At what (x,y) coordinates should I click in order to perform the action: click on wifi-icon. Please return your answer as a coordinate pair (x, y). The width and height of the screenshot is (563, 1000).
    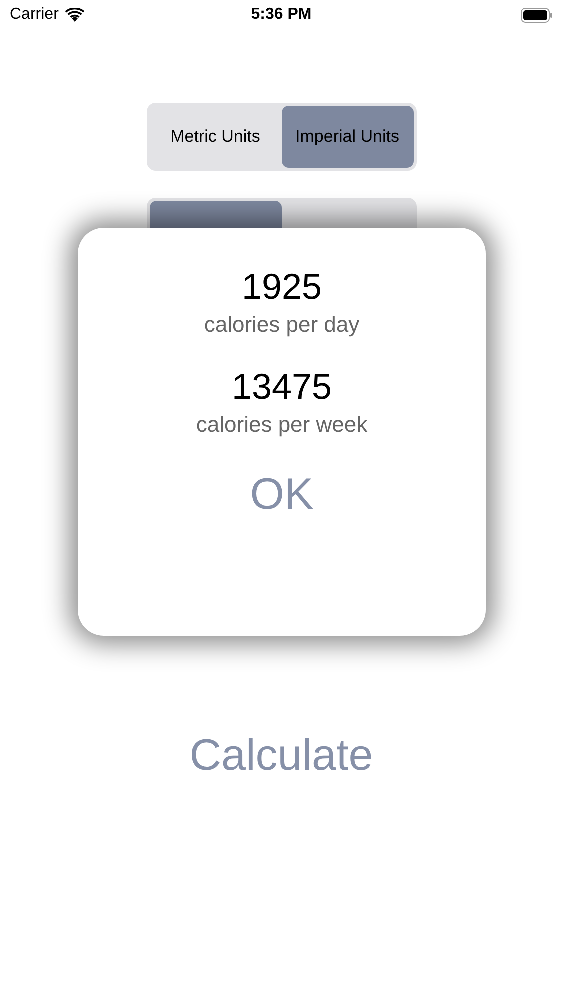
    Looking at the image, I should click on (74, 15).